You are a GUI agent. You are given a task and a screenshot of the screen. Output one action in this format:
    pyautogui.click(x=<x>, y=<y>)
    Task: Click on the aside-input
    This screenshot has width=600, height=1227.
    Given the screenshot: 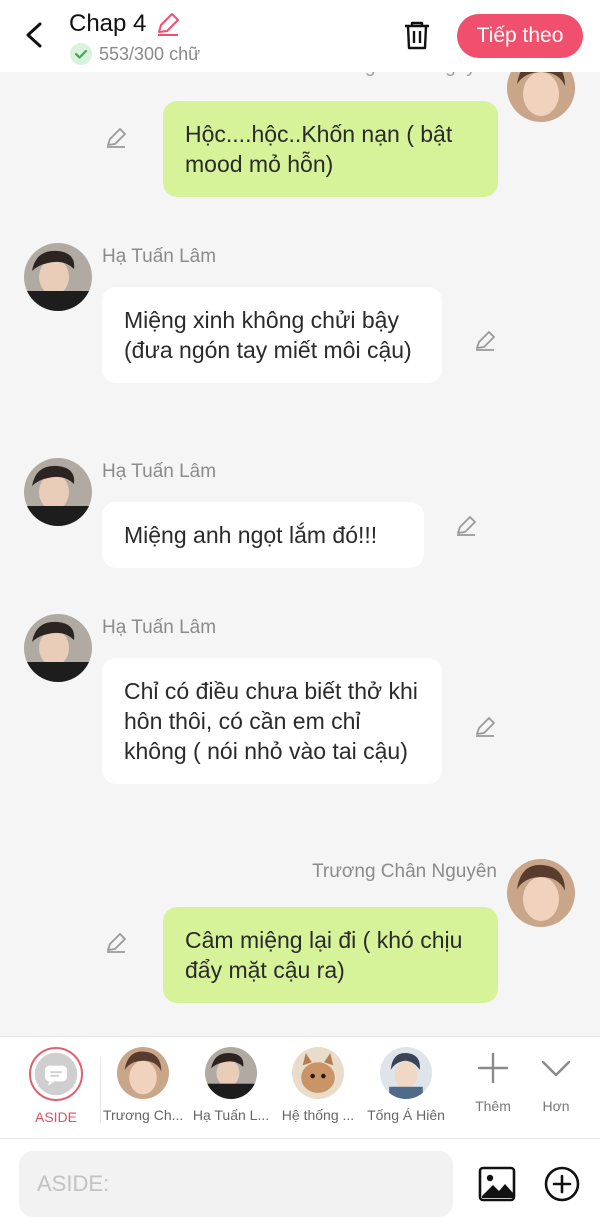 What is the action you would take?
    pyautogui.click(x=236, y=1184)
    